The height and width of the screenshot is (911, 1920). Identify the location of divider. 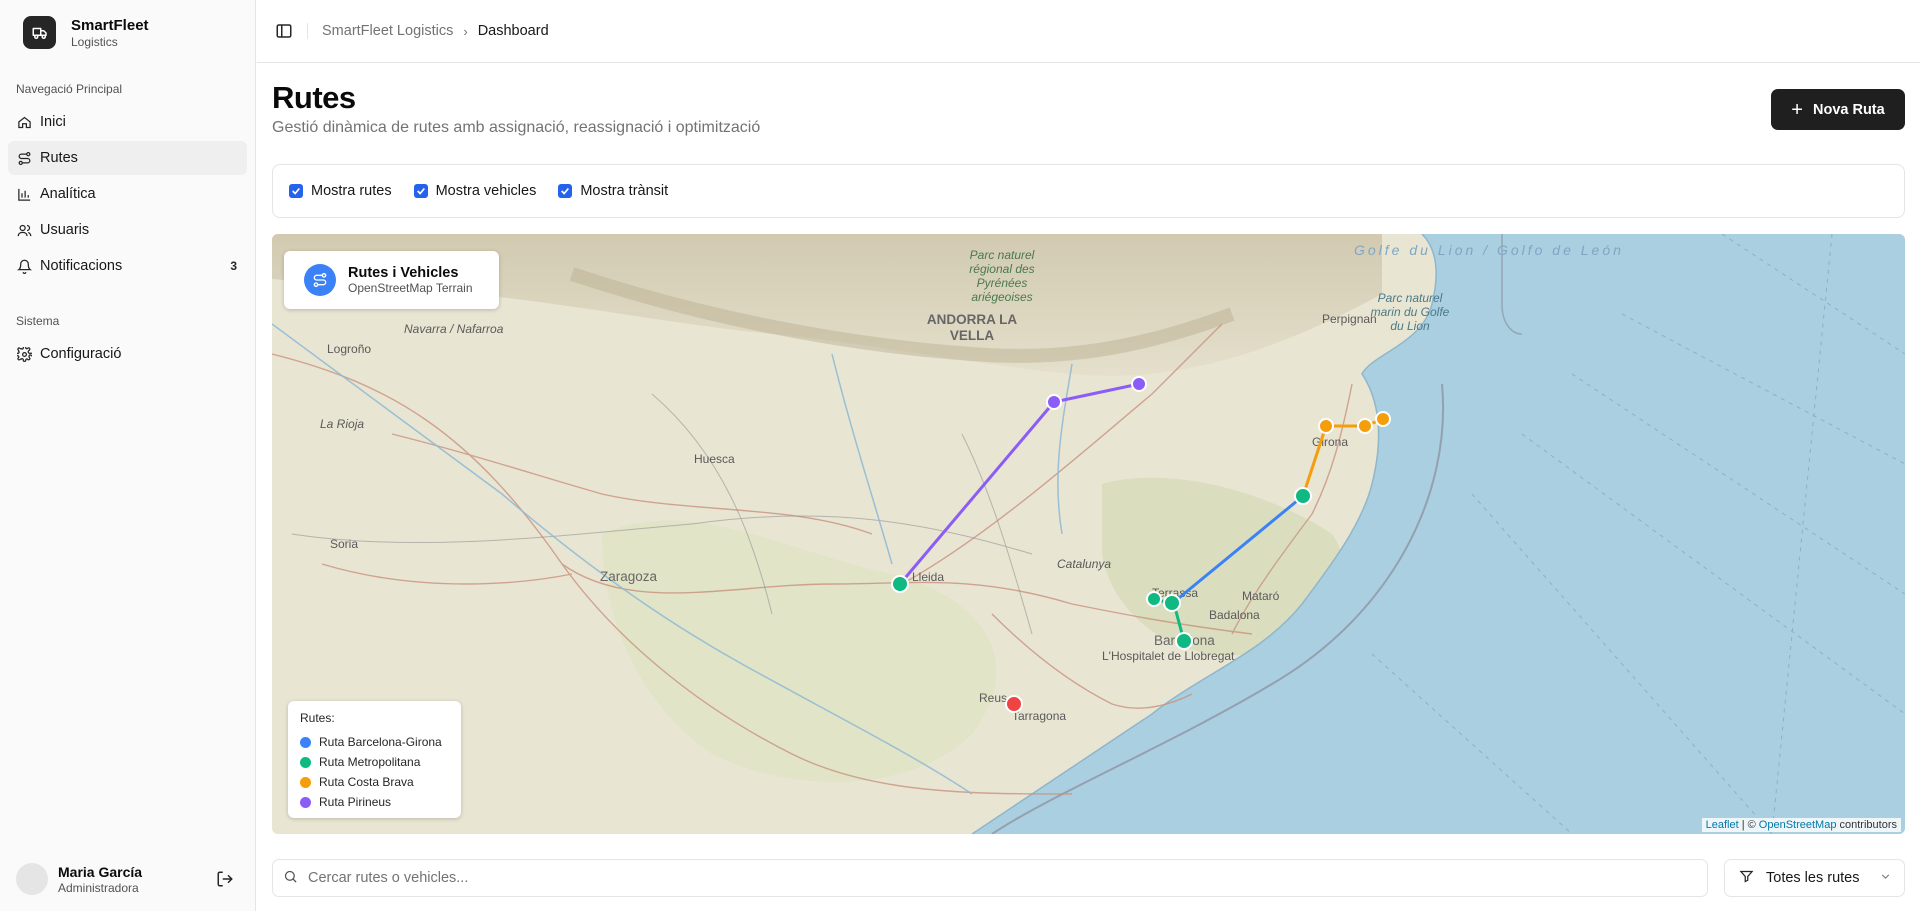
(307, 31).